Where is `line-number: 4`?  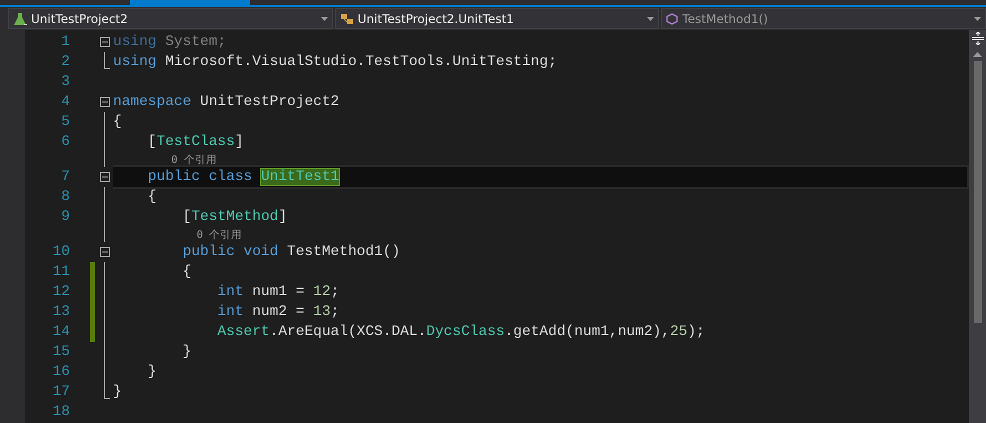
line-number: 4 is located at coordinates (65, 102).